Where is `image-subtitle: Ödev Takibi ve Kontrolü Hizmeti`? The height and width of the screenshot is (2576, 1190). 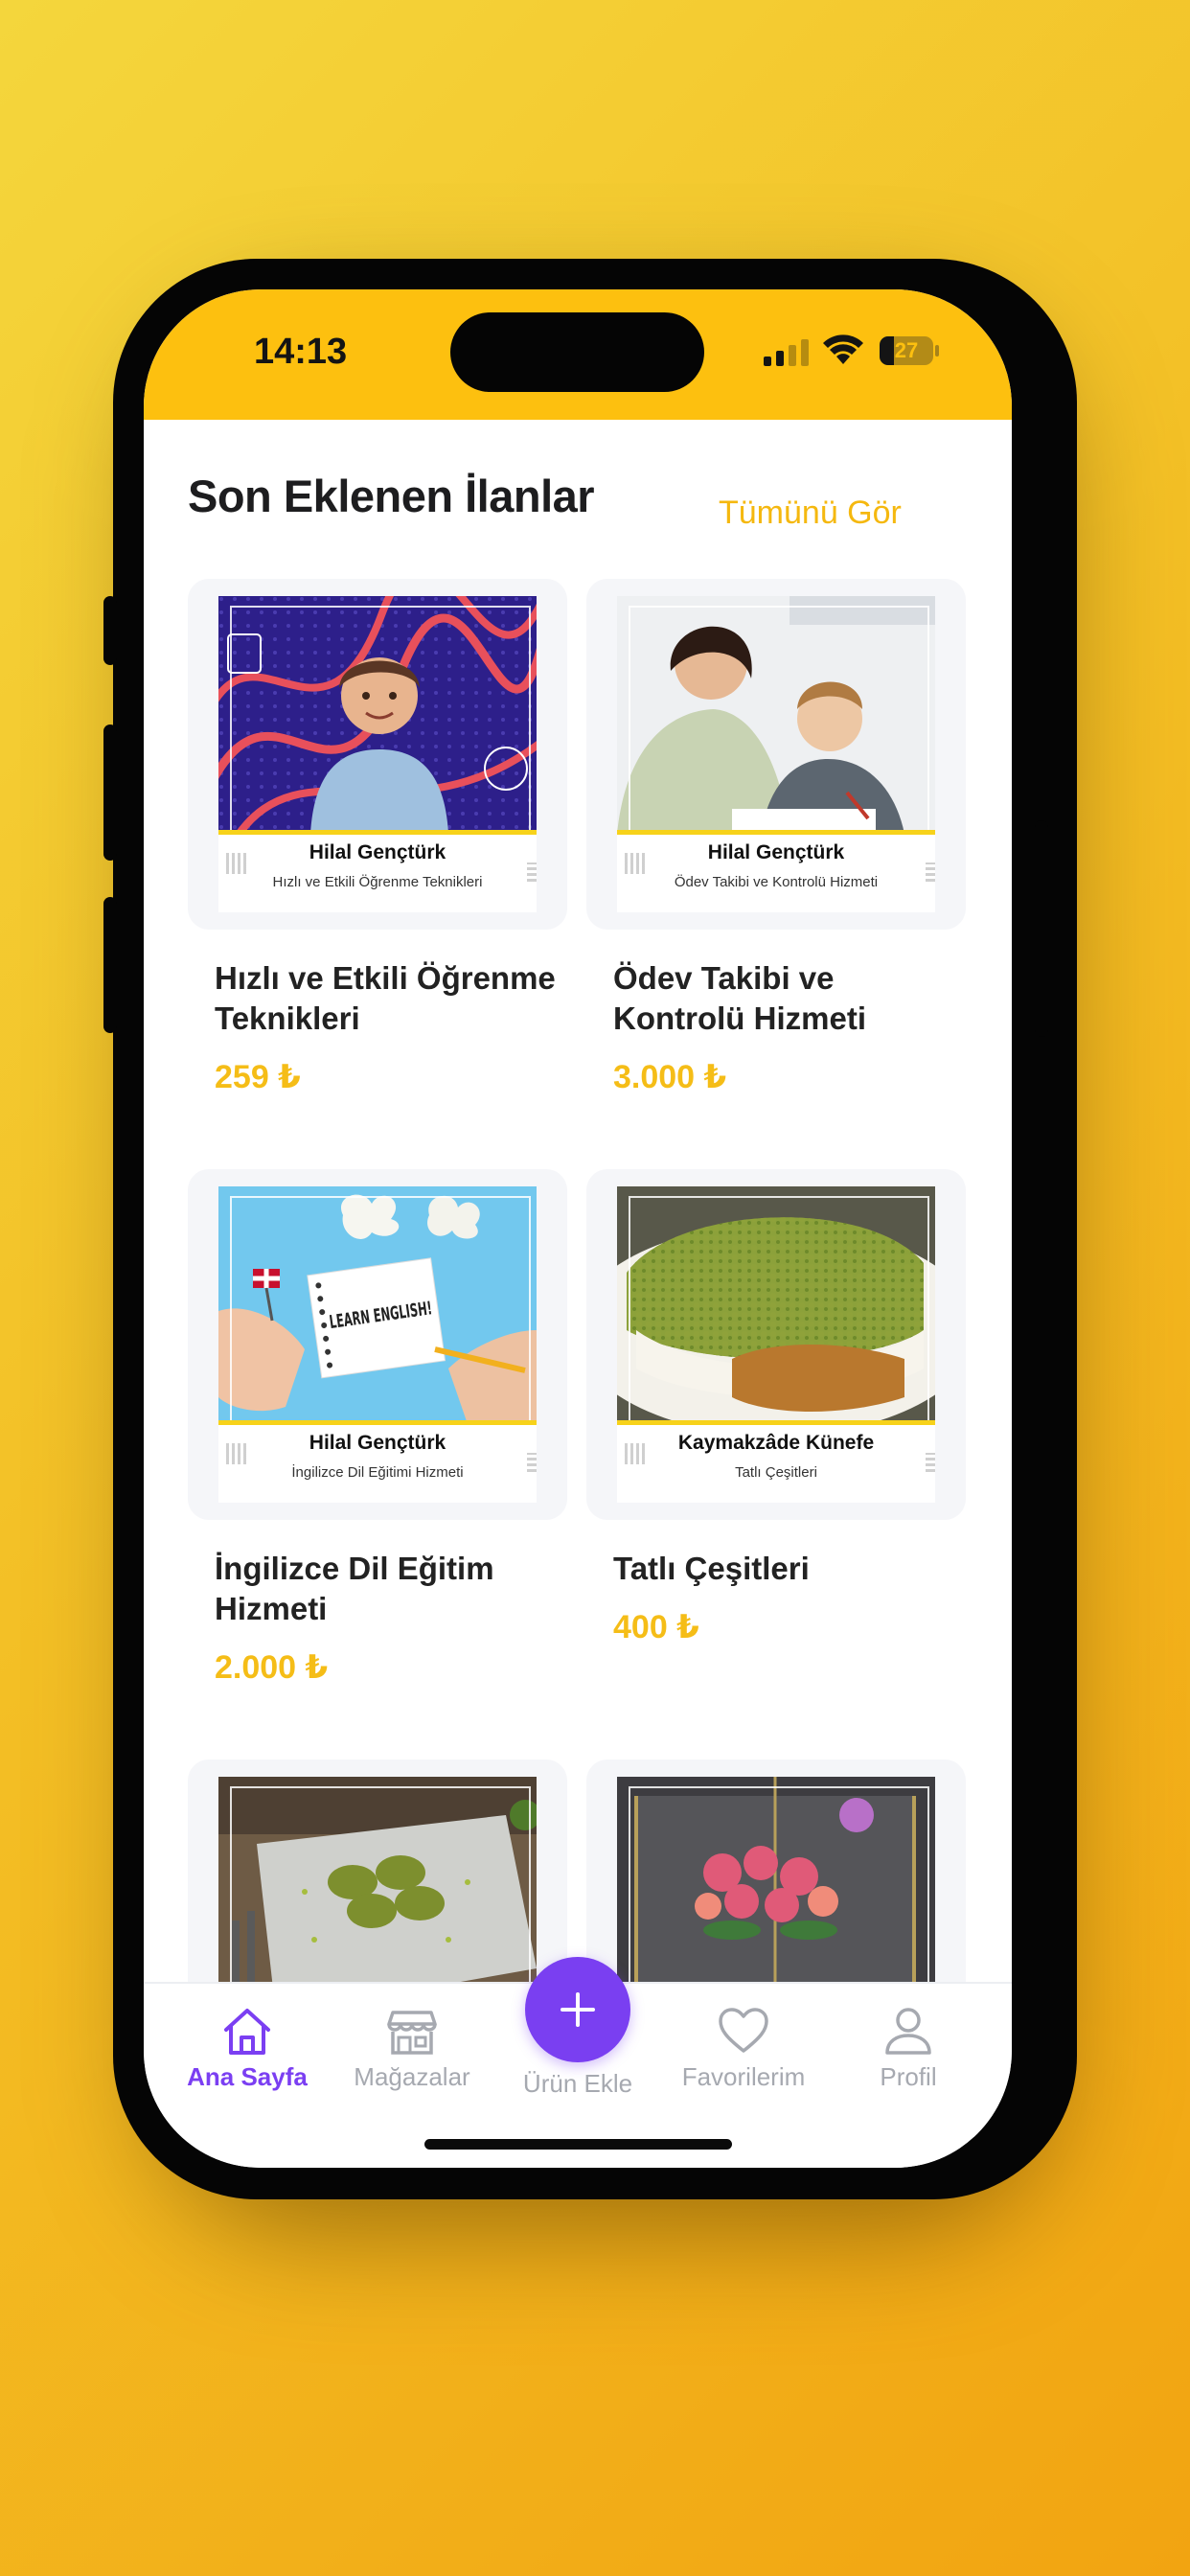
image-subtitle: Ödev Takibi ve Kontrolü Hizmeti is located at coordinates (777, 882).